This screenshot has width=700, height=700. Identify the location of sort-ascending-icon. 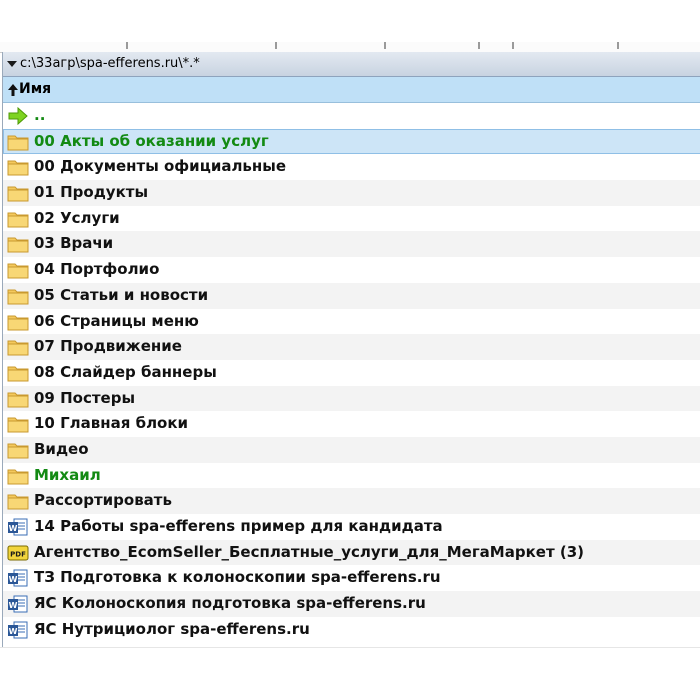
(13, 90).